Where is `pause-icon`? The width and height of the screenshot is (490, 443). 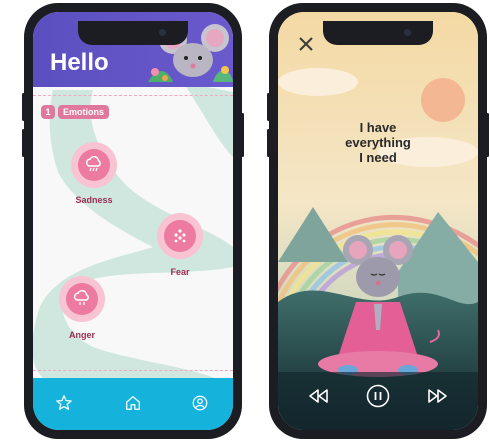 pause-icon is located at coordinates (378, 396).